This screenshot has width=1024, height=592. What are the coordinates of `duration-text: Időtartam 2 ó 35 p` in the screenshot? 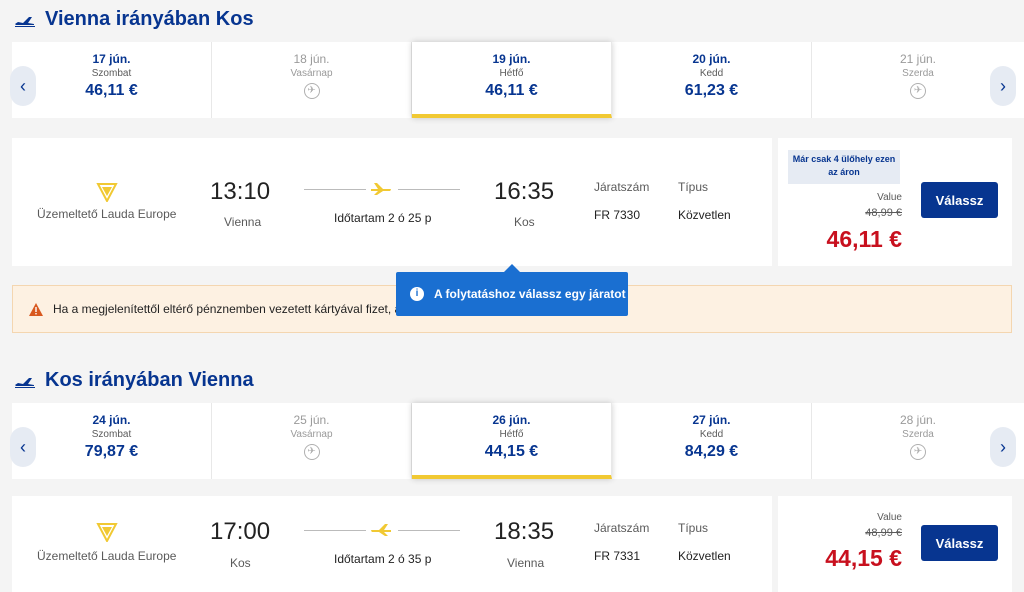 It's located at (383, 559).